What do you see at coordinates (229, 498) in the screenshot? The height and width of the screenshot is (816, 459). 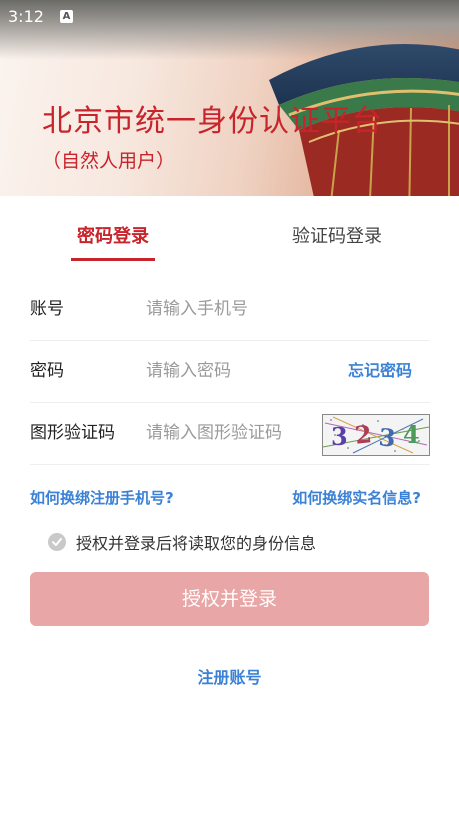 I see `help-links: 如何换绑注册手机号? 如何换绑实名信息?` at bounding box center [229, 498].